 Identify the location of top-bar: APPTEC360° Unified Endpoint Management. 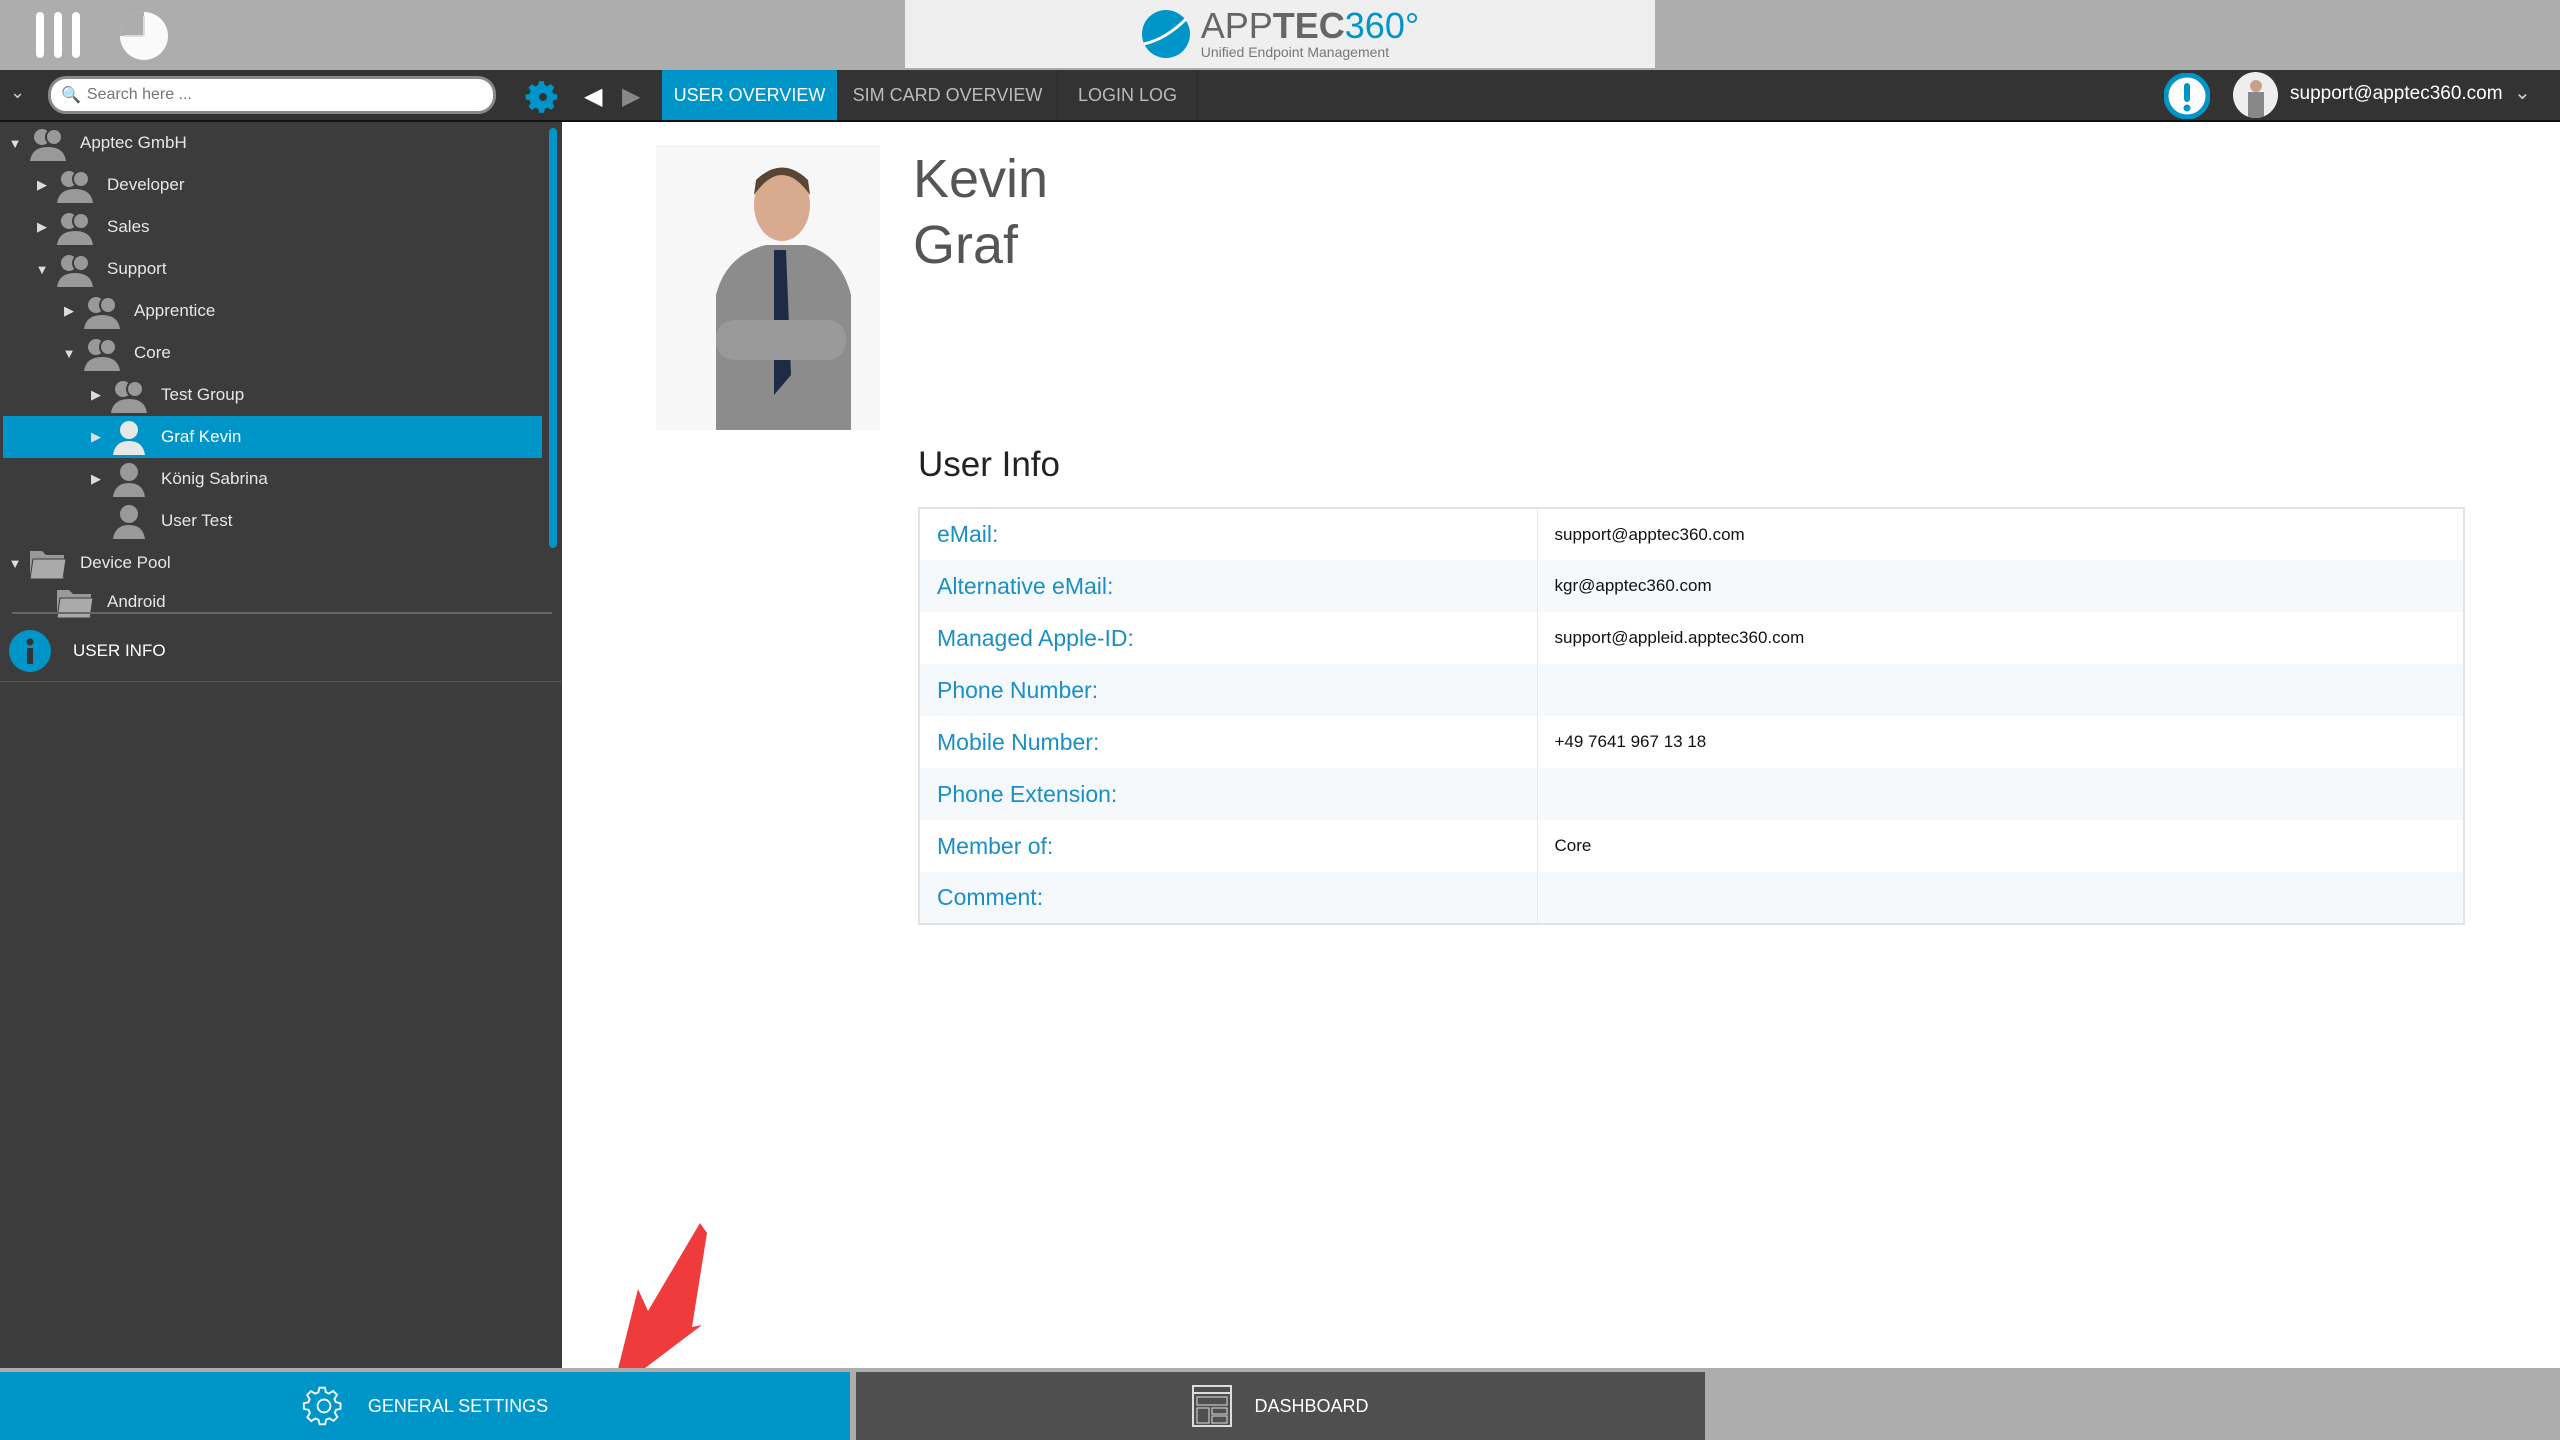
(1280, 35).